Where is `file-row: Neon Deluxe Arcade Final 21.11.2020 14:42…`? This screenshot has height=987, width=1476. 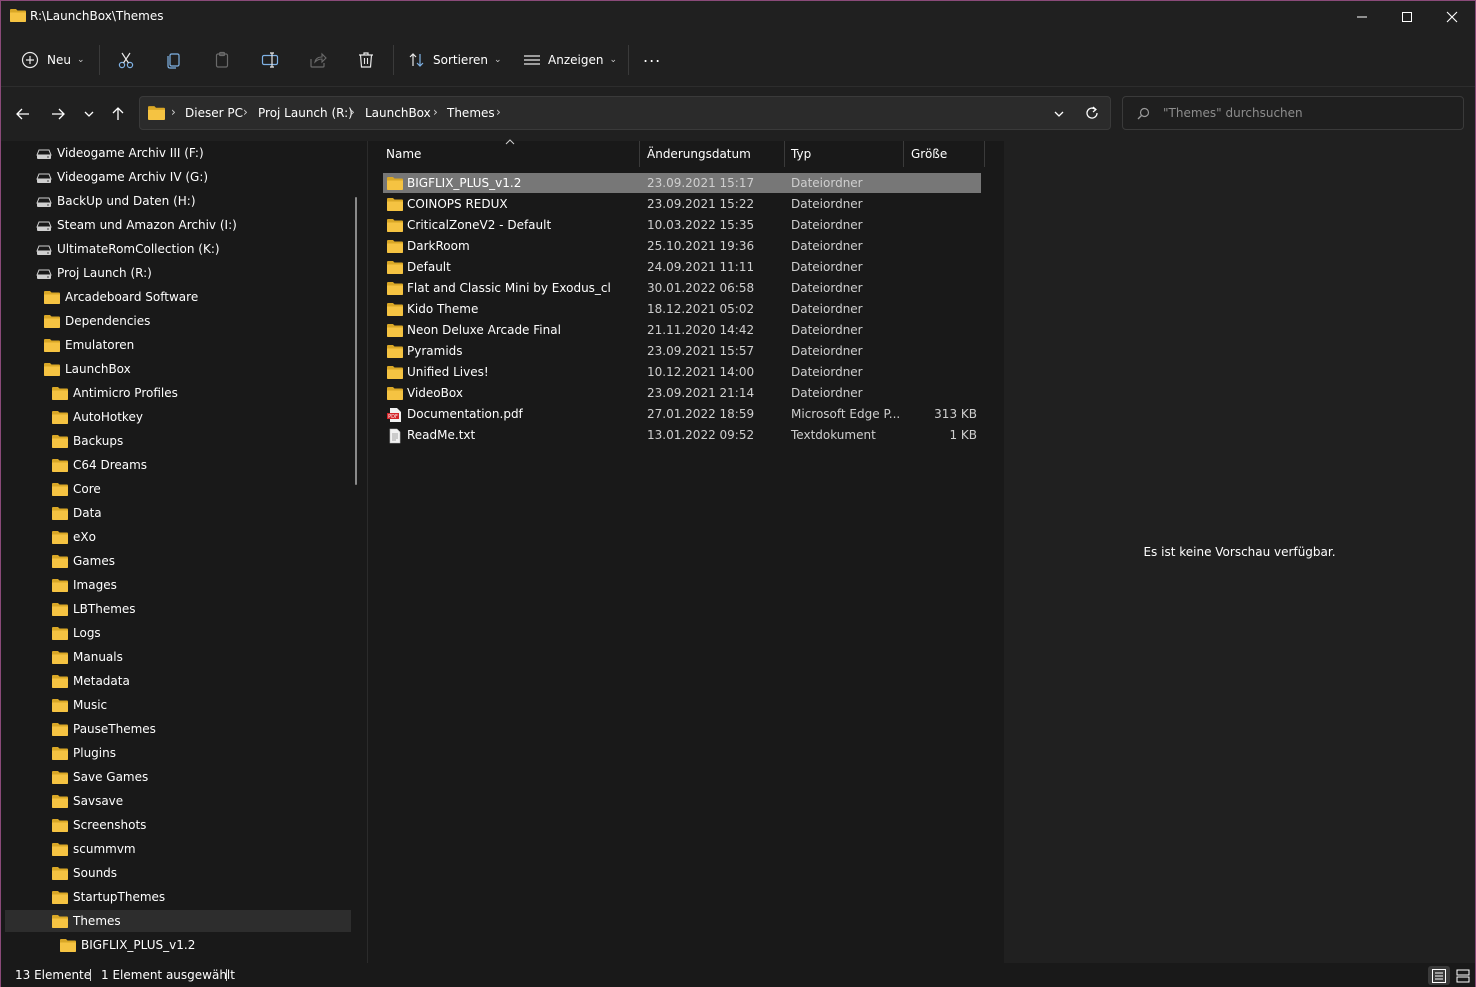 file-row: Neon Deluxe Arcade Final 21.11.2020 14:42… is located at coordinates (682, 330).